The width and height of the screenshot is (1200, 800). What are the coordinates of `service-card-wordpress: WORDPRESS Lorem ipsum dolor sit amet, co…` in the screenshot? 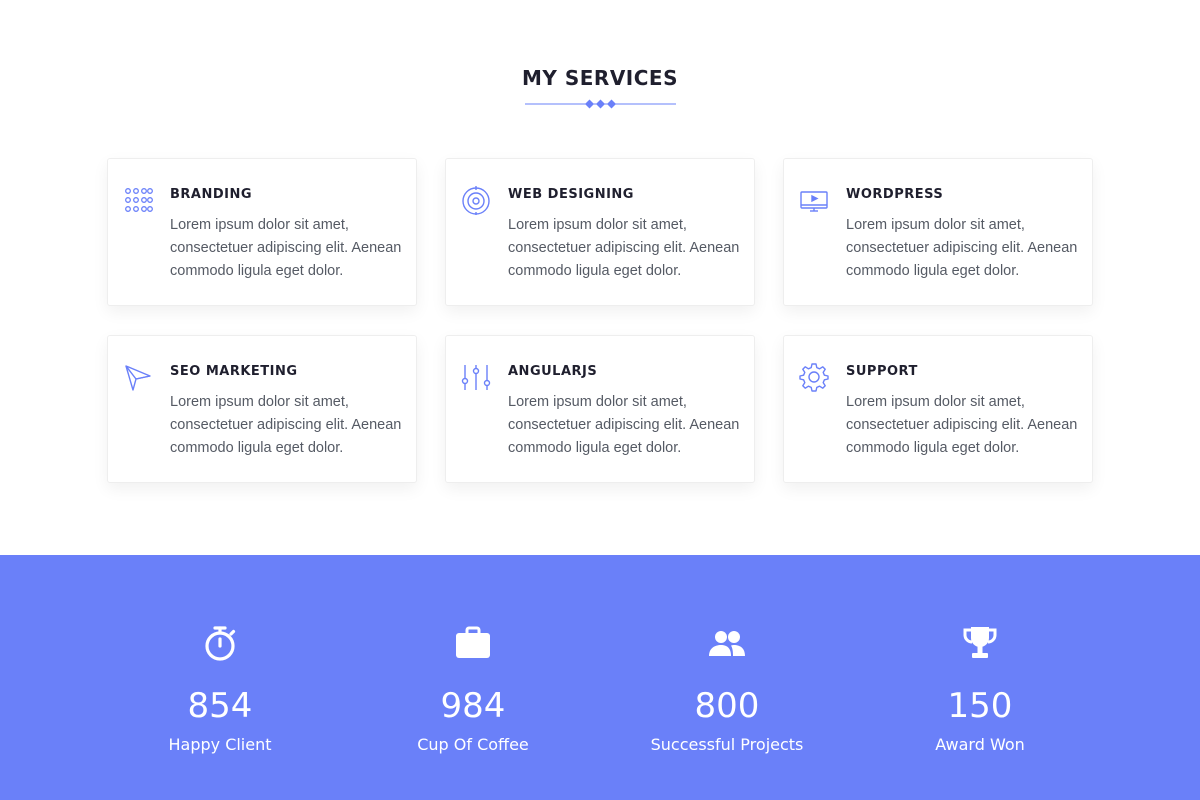 It's located at (938, 232).